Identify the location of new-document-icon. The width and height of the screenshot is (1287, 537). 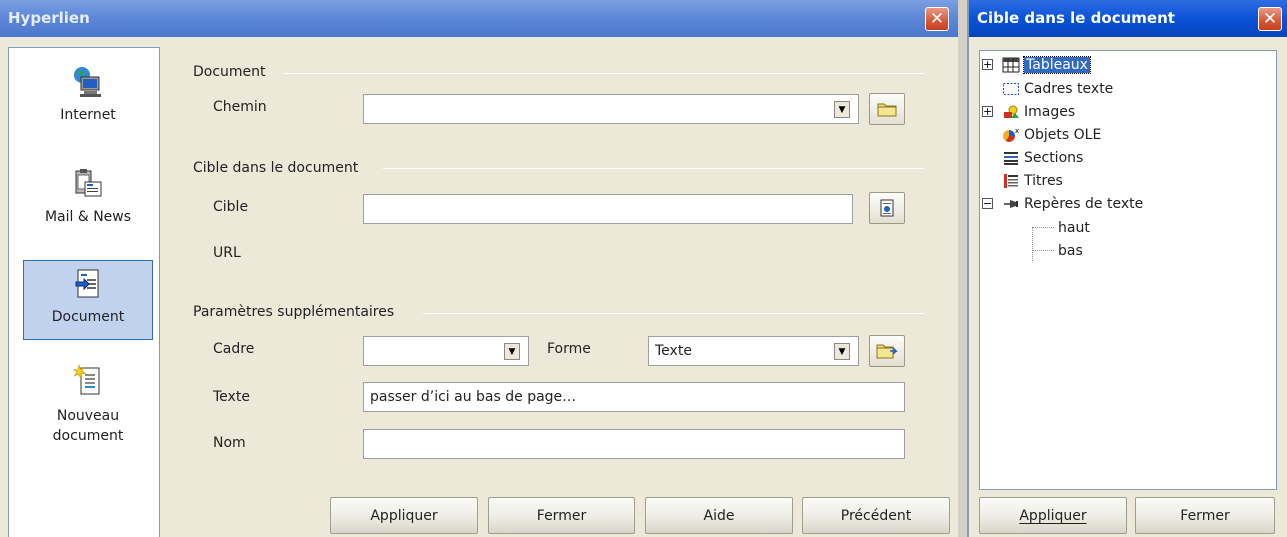
(86, 379).